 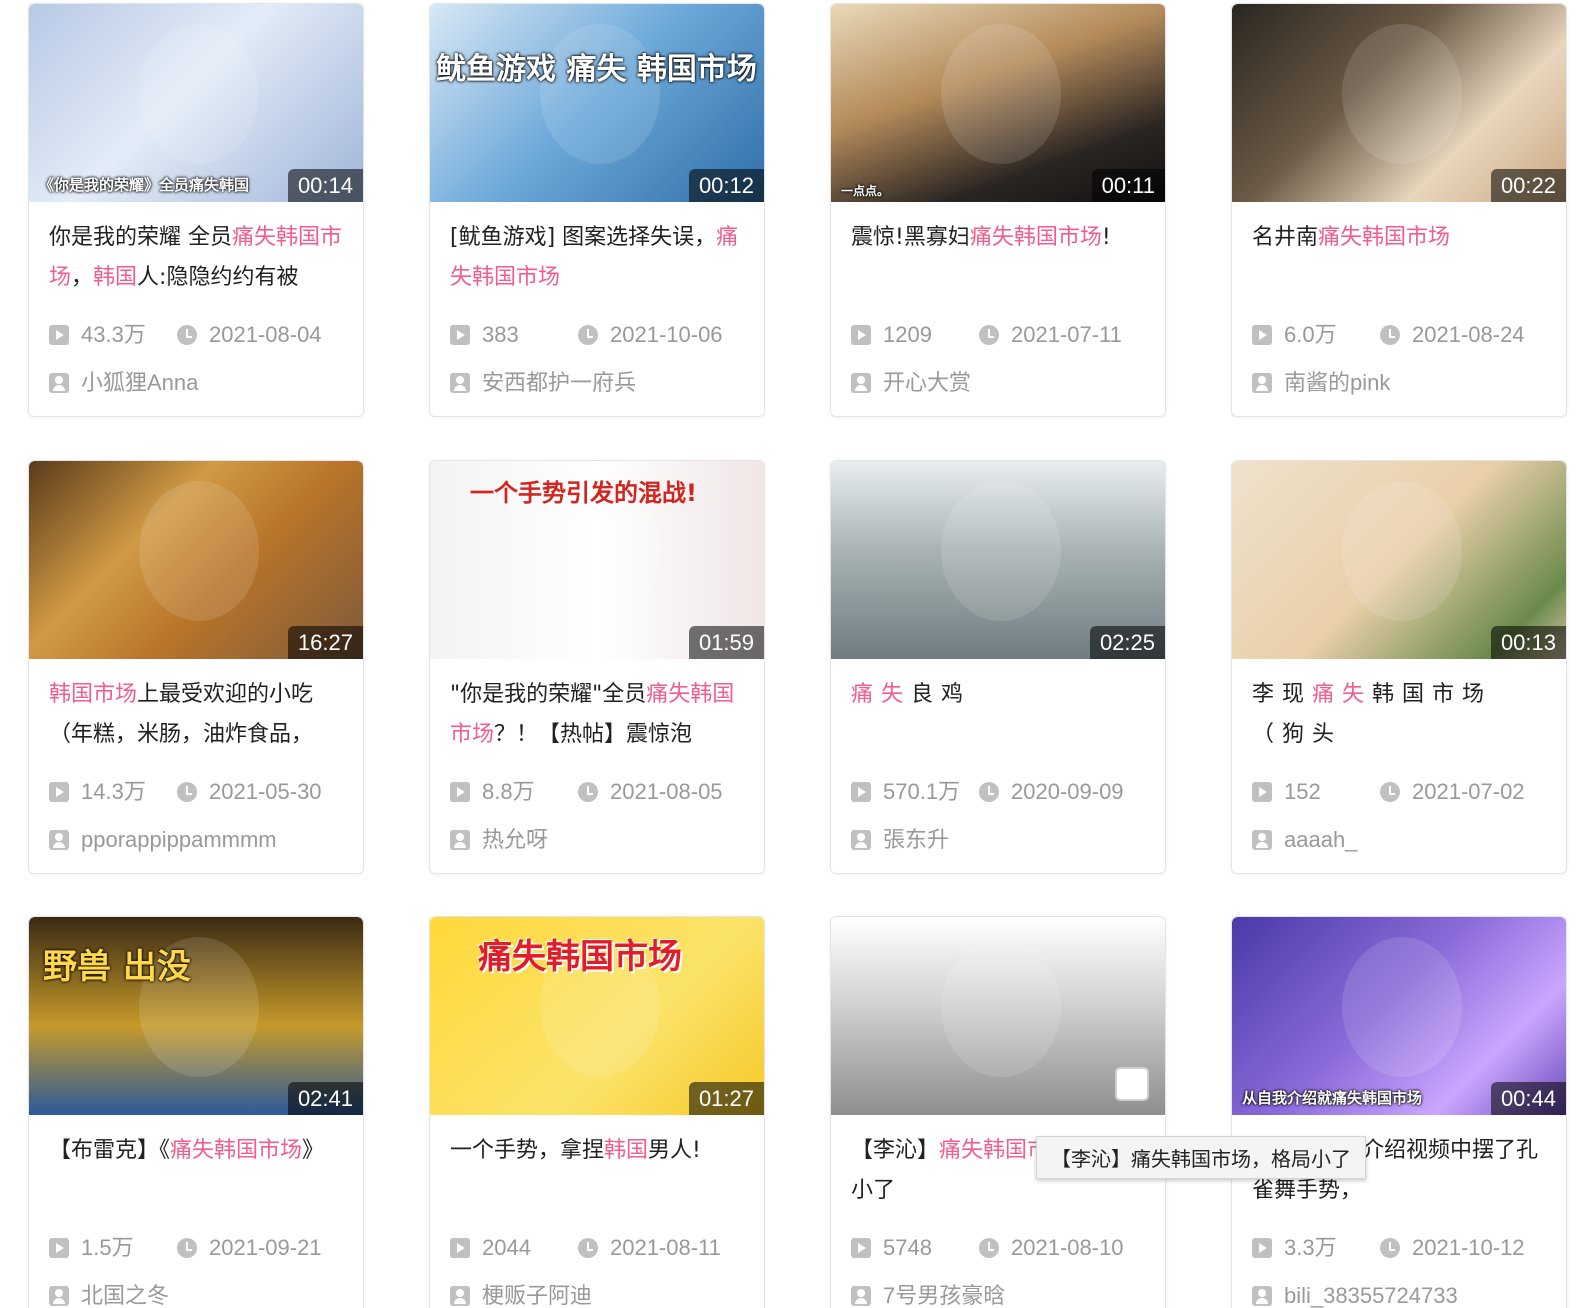 I want to click on uploader-link: 張东升, so click(x=900, y=840).